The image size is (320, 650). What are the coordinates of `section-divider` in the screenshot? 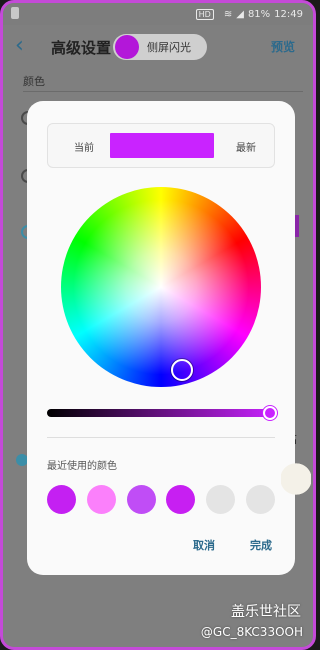 It's located at (163, 91).